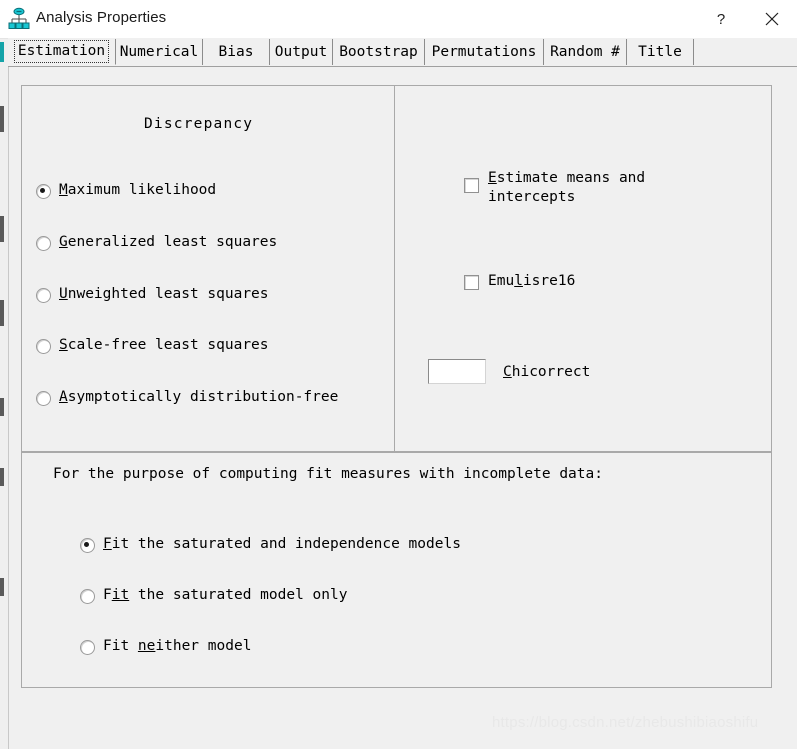  What do you see at coordinates (547, 371) in the screenshot?
I see `chicorrect-label: Chicorrect` at bounding box center [547, 371].